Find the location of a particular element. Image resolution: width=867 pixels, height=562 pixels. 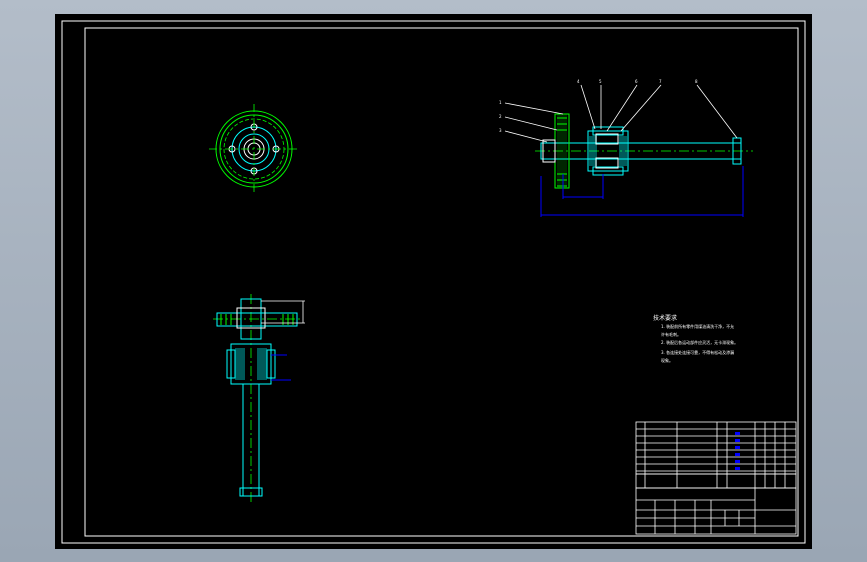

part-balloon: 8 is located at coordinates (696, 81).